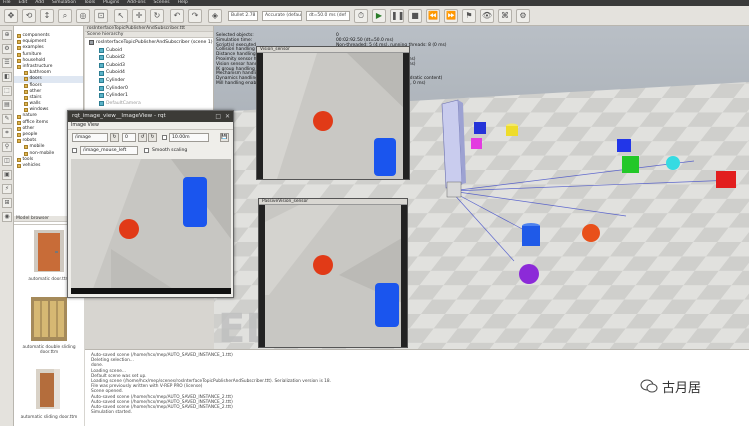  What do you see at coordinates (49, 319) in the screenshot?
I see `double-door-thumbnail-image` at bounding box center [49, 319].